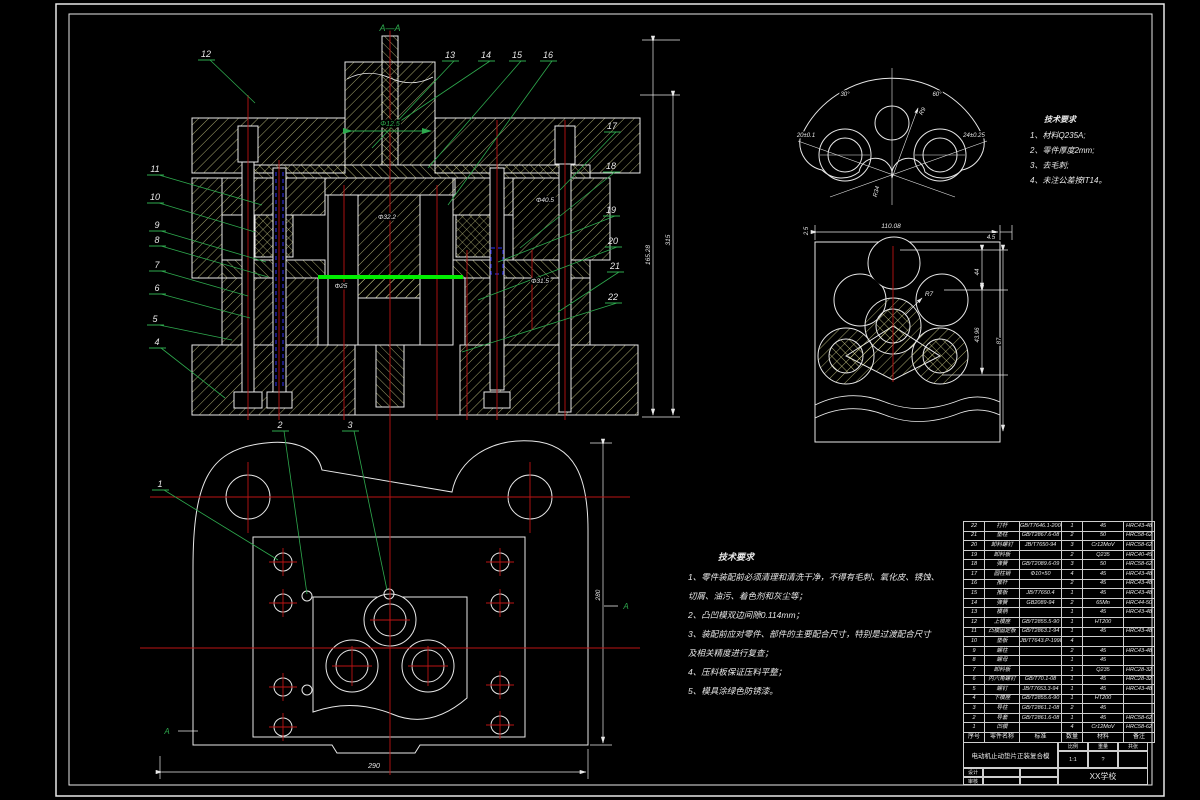 The width and height of the screenshot is (1200, 800). Describe the element at coordinates (974, 699) in the screenshot. I see `bom-cell: 4` at that location.